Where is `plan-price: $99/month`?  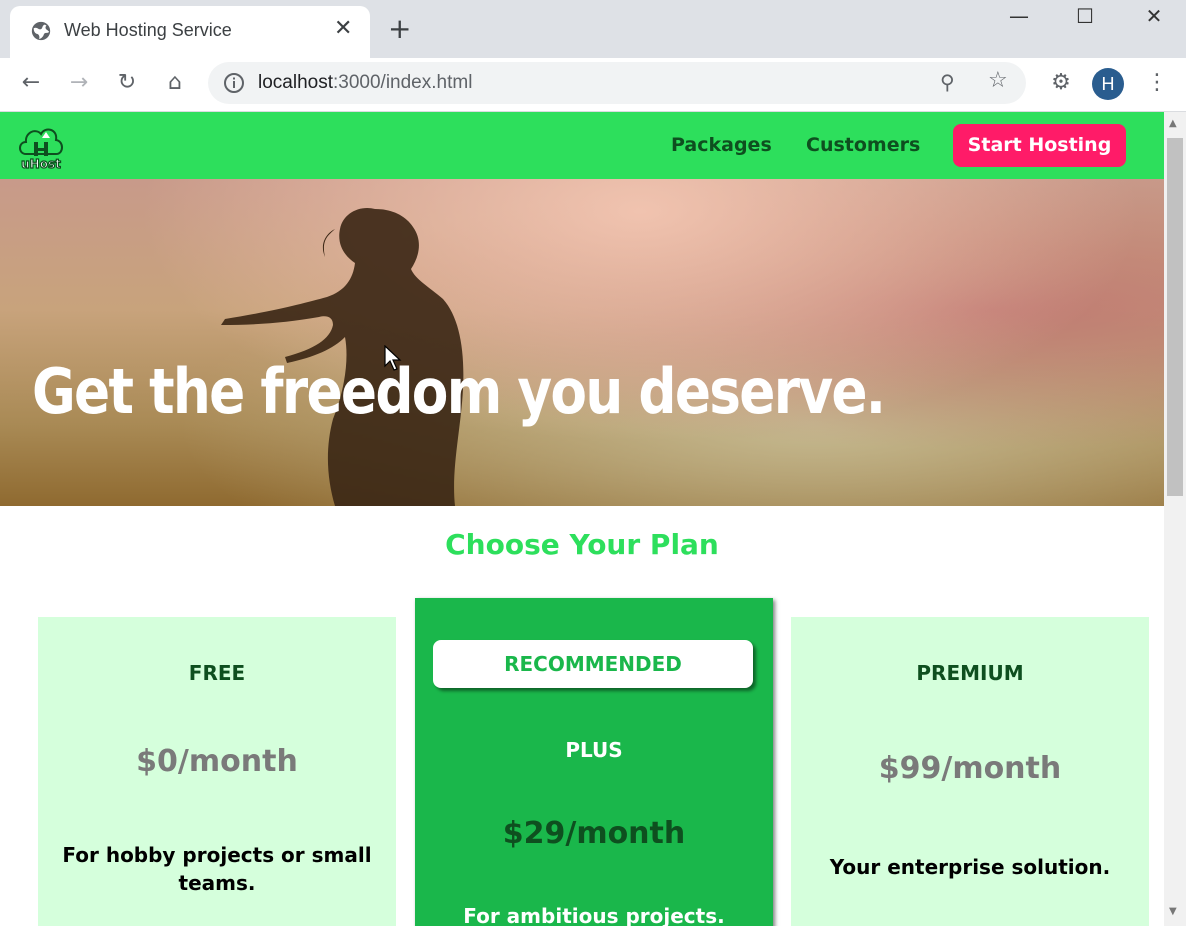 plan-price: $99/month is located at coordinates (970, 768).